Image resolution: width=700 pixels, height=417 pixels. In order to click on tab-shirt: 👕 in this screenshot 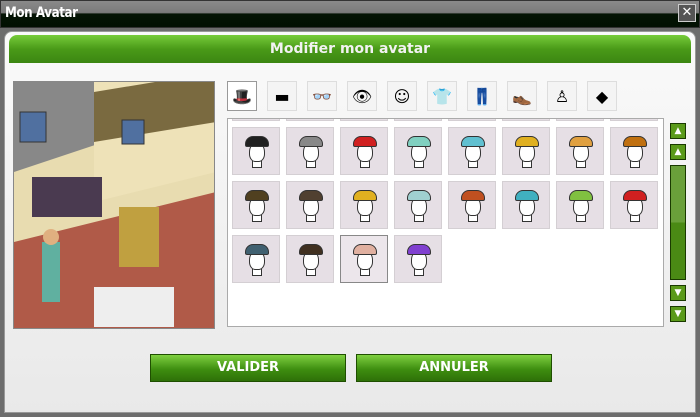, I will do `click(442, 96)`.